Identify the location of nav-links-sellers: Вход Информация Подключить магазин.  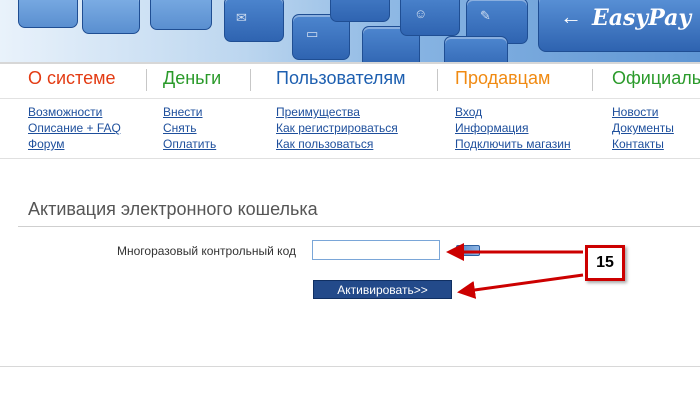
(513, 128).